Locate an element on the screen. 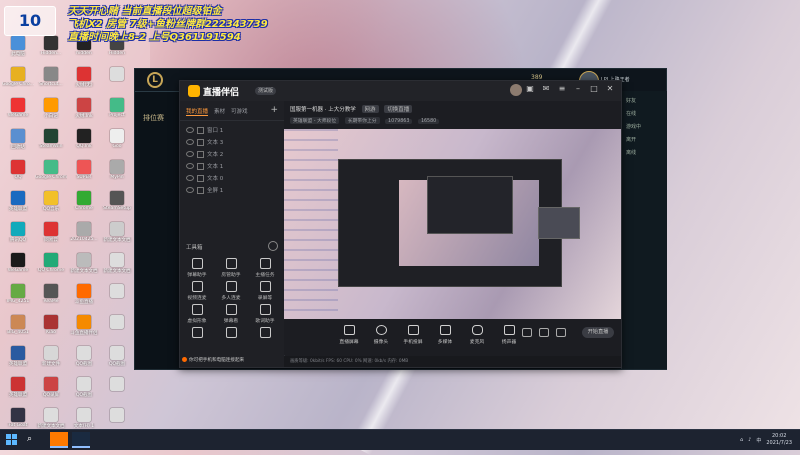  taskbar-app-douyu-icon is located at coordinates (59, 440).